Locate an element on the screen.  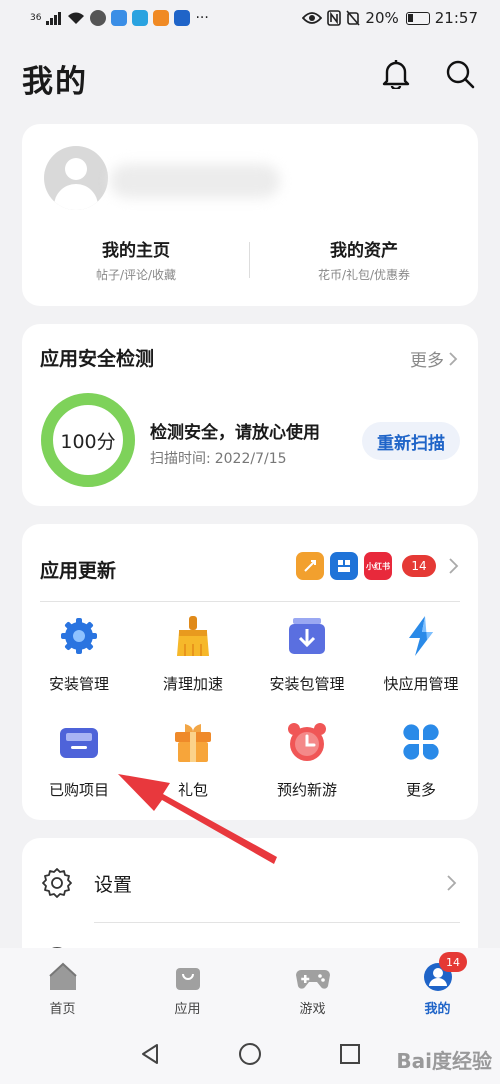
search-icon is located at coordinates (460, 74).